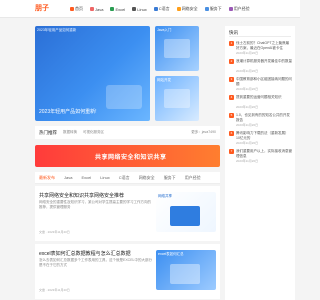  Describe the element at coordinates (68, 112) in the screenshot. I see `hero-caption: 2023年轻用产品如何重新!` at that location.